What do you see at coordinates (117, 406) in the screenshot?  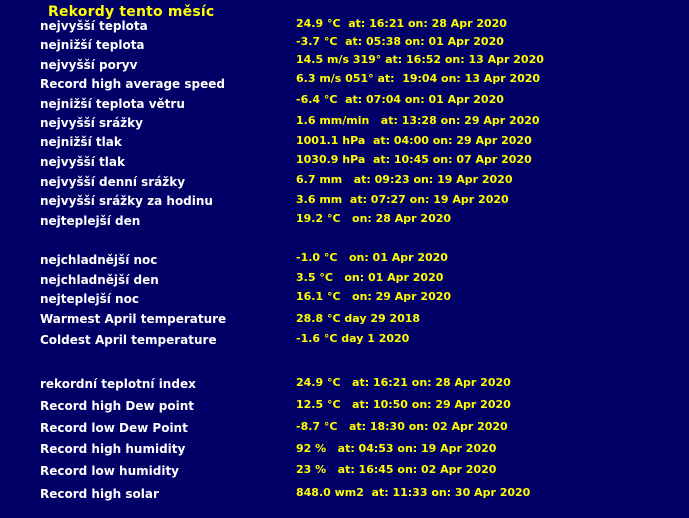 I see `record-label: Record high Dew point` at bounding box center [117, 406].